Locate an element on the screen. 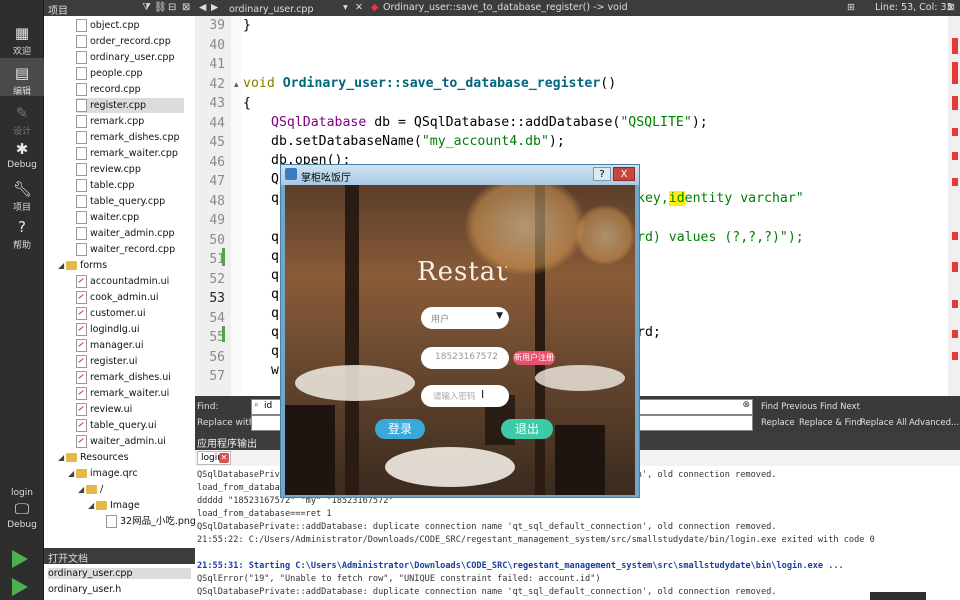 The image size is (960, 600). mode-projects: 🔧︎ 项目 is located at coordinates (22, 196).